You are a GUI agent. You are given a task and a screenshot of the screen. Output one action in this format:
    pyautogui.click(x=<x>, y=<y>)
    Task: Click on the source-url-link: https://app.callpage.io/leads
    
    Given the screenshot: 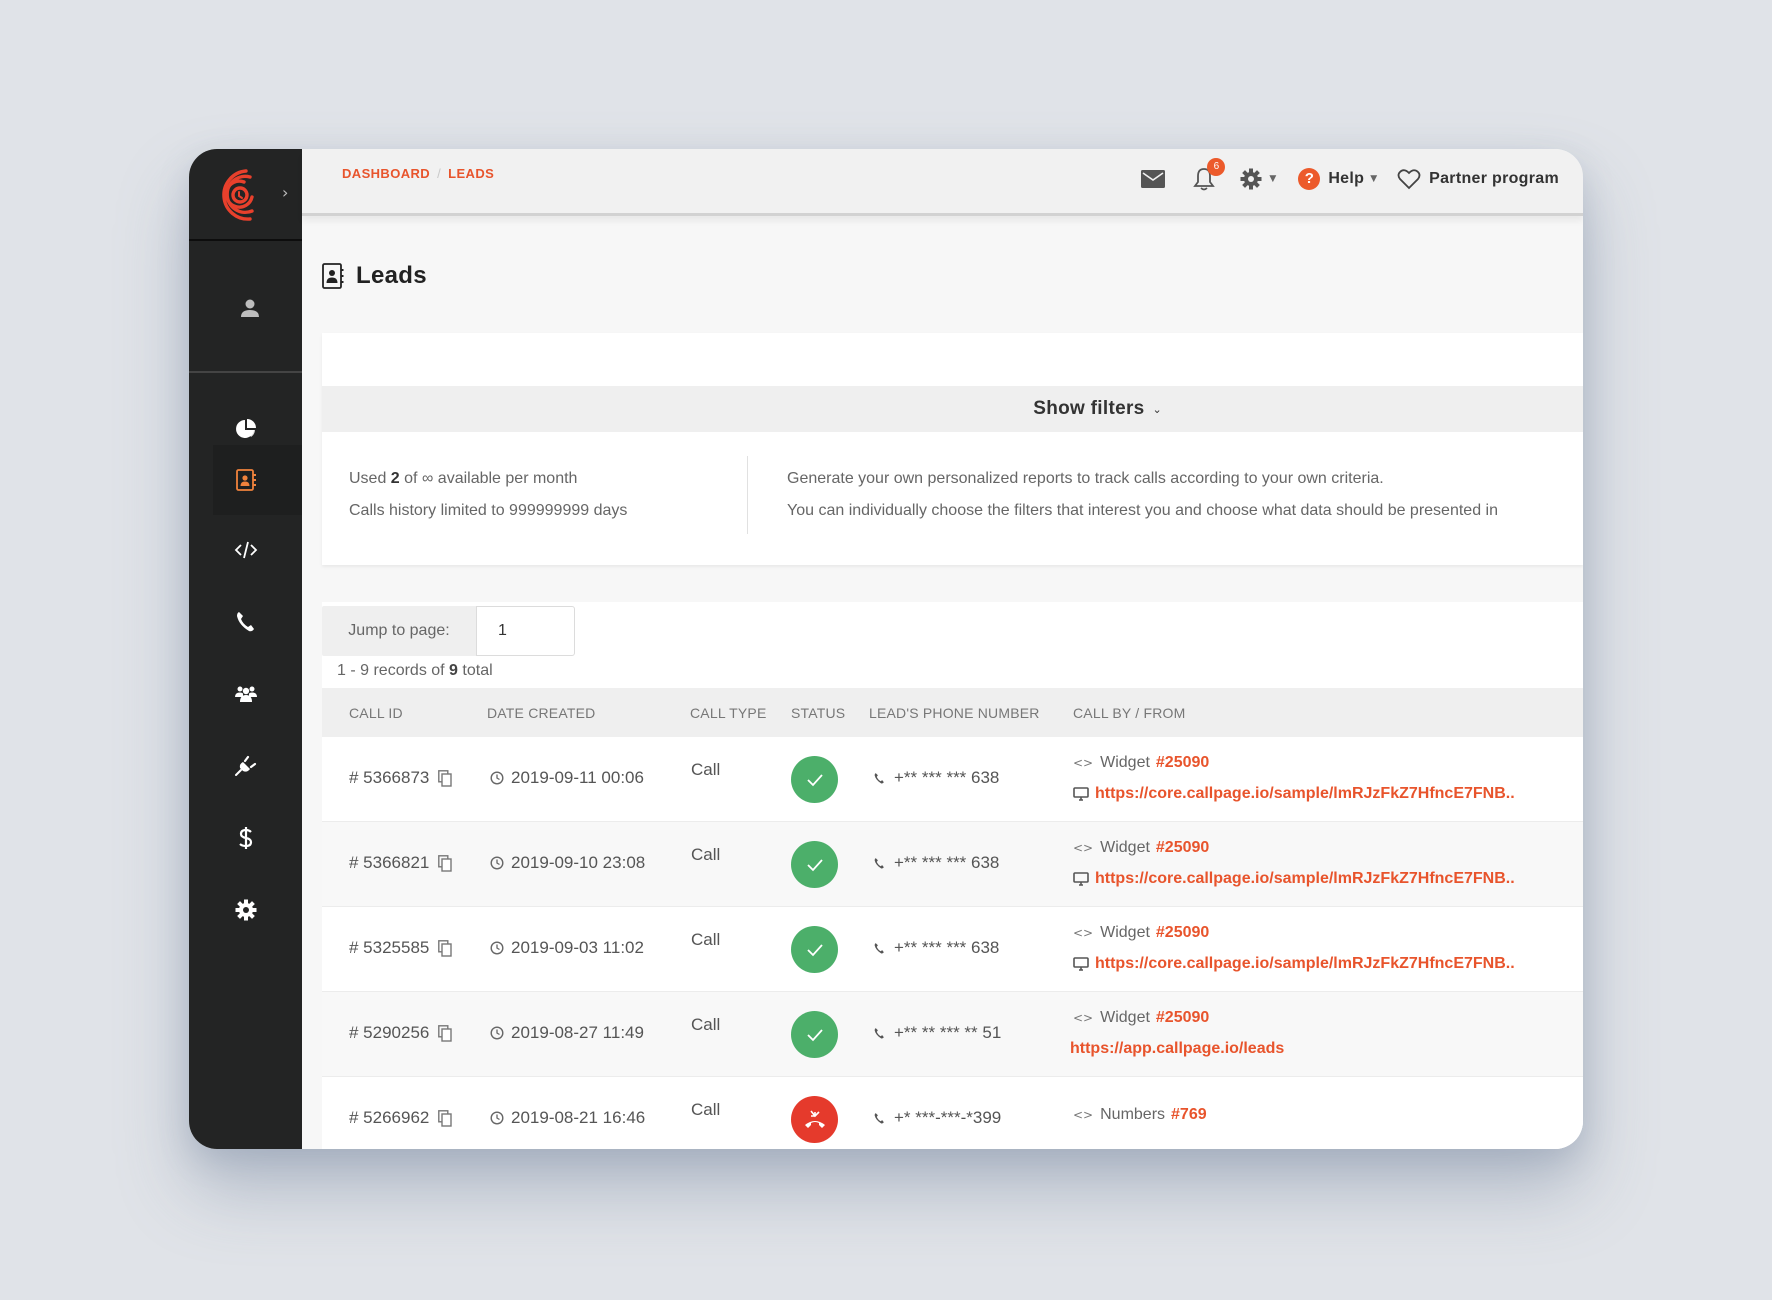 What is the action you would take?
    pyautogui.click(x=1177, y=1049)
    